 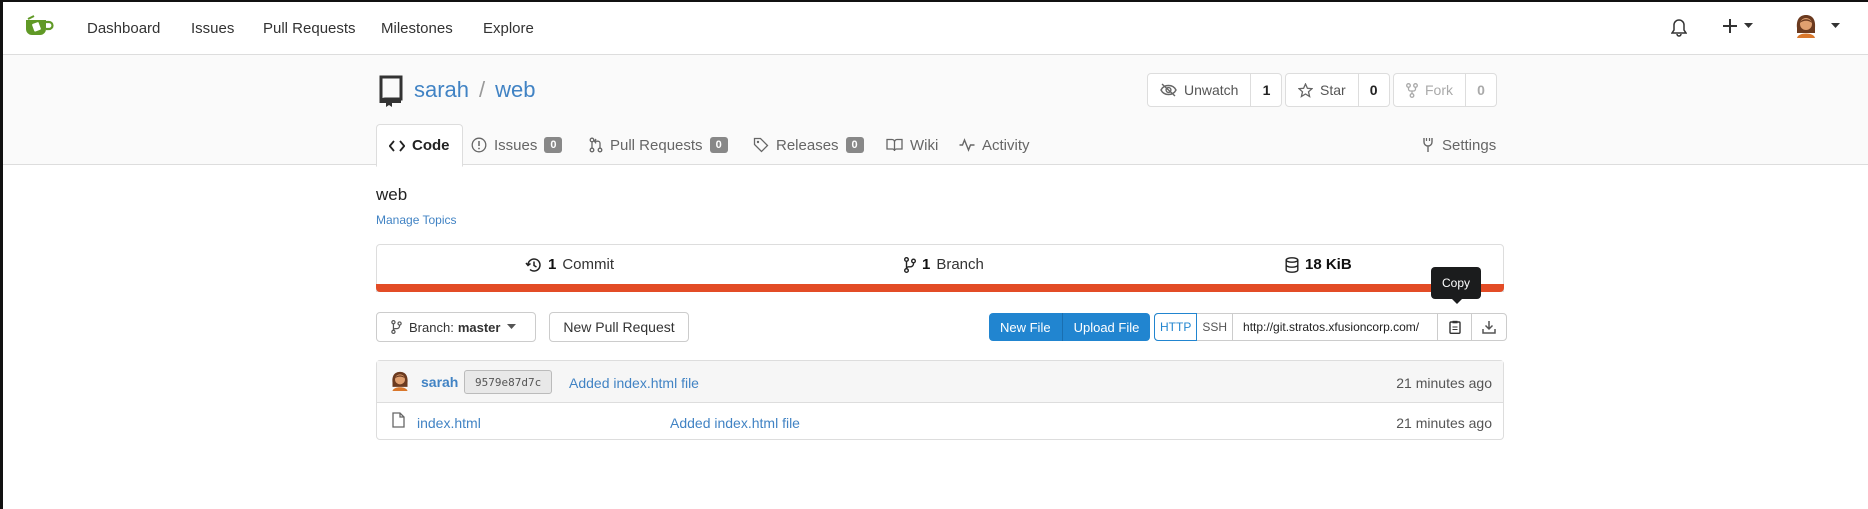 I want to click on star-button: Star, so click(x=1322, y=90).